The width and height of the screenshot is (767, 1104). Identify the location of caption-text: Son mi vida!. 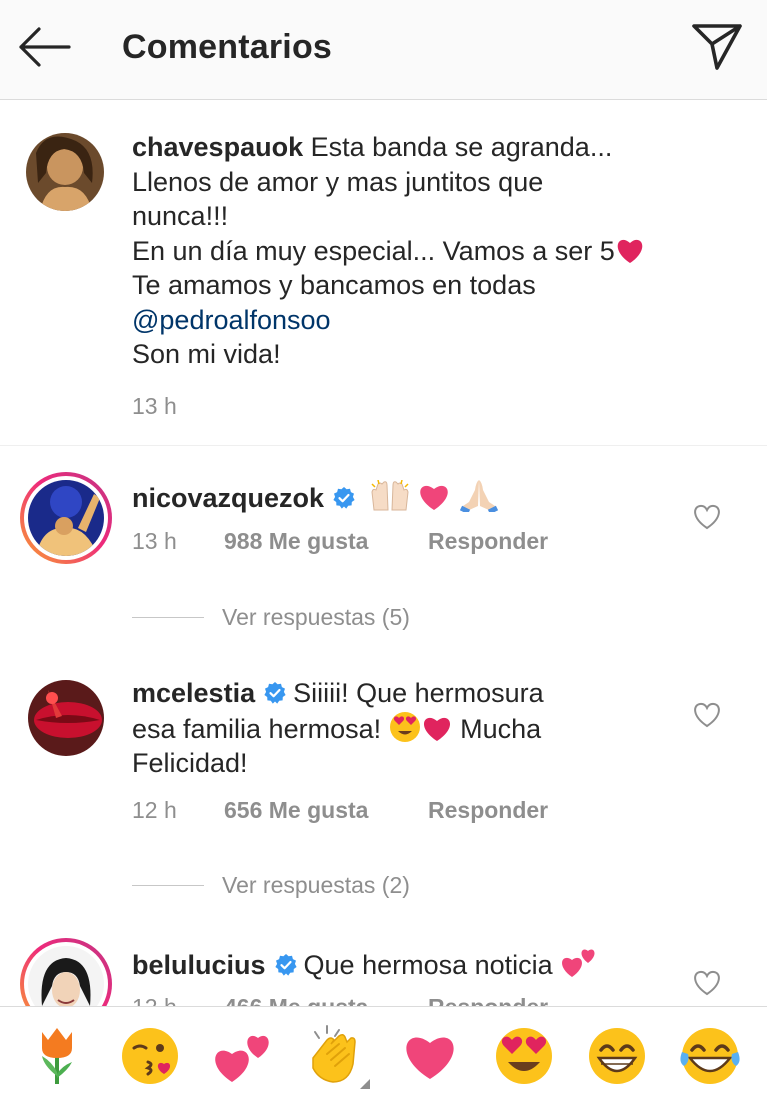
(206, 354).